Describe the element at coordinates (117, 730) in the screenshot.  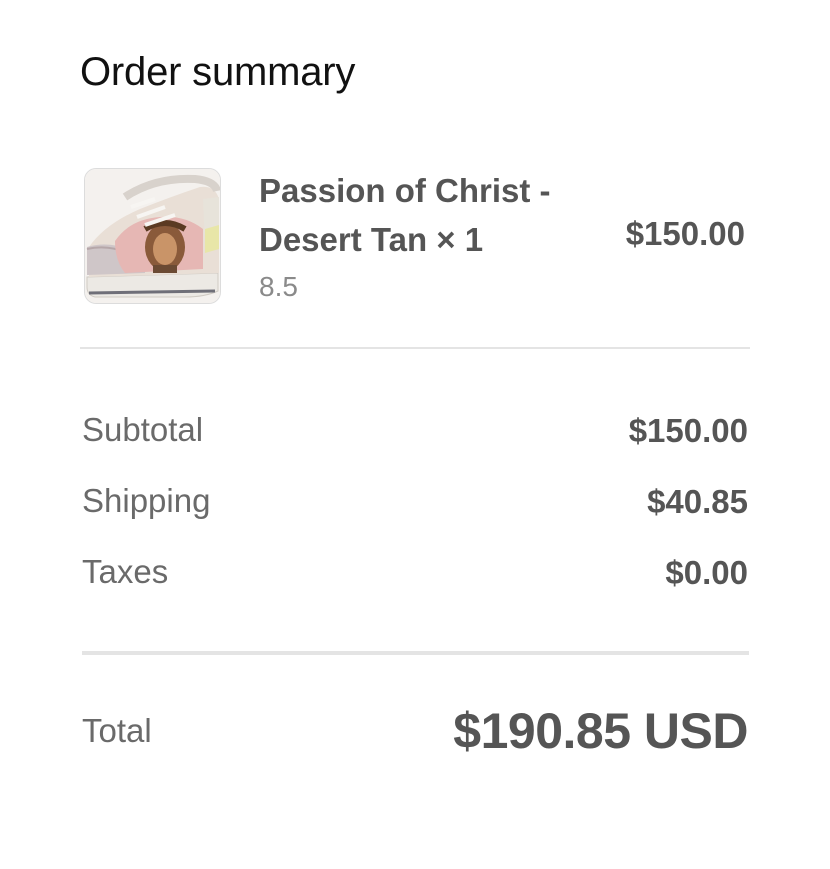
I see `total-label: Total` at that location.